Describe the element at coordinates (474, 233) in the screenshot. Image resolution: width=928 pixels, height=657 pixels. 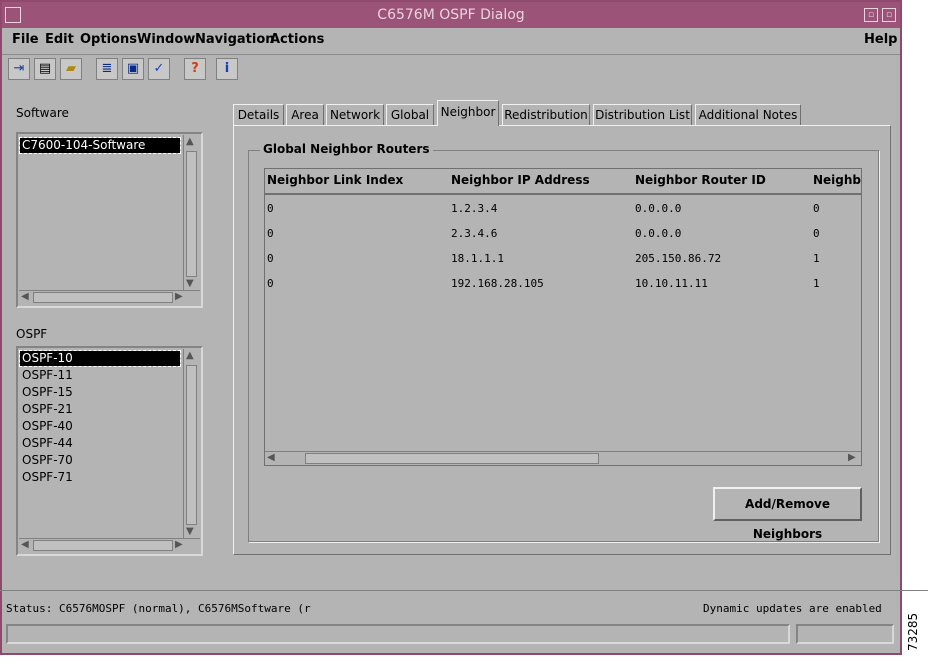
I see `table-cell: 2.3.4.6` at that location.